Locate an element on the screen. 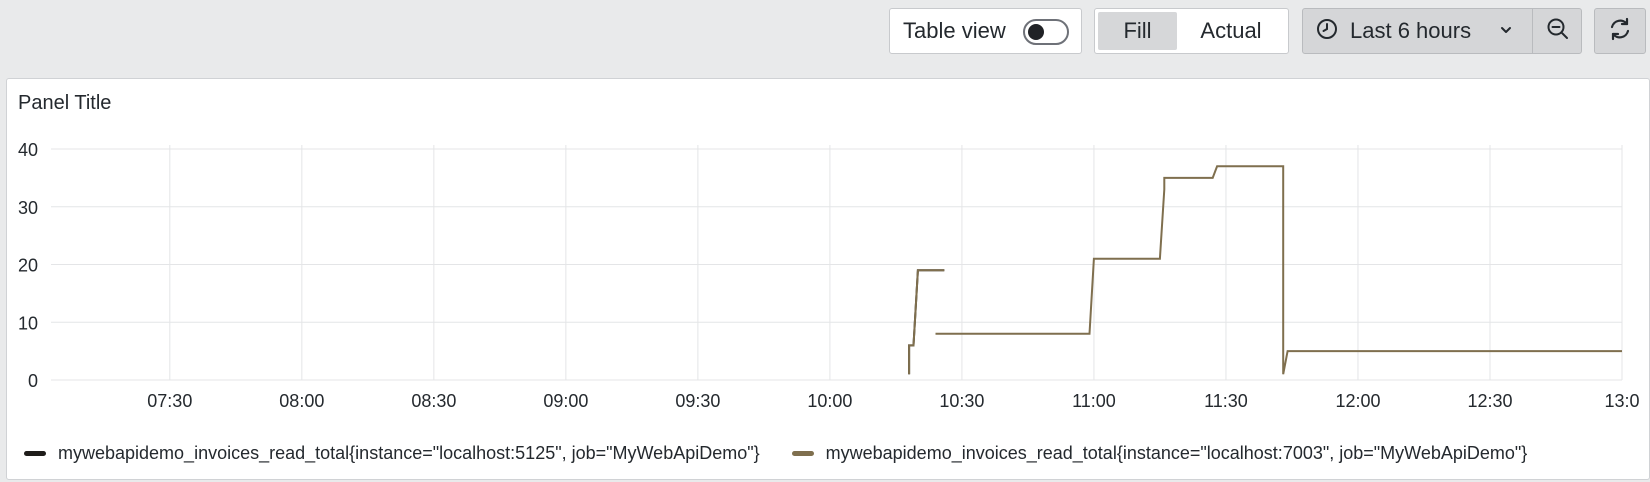 Image resolution: width=1650 pixels, height=482 pixels. x-tick-label: 09:00 is located at coordinates (565, 401).